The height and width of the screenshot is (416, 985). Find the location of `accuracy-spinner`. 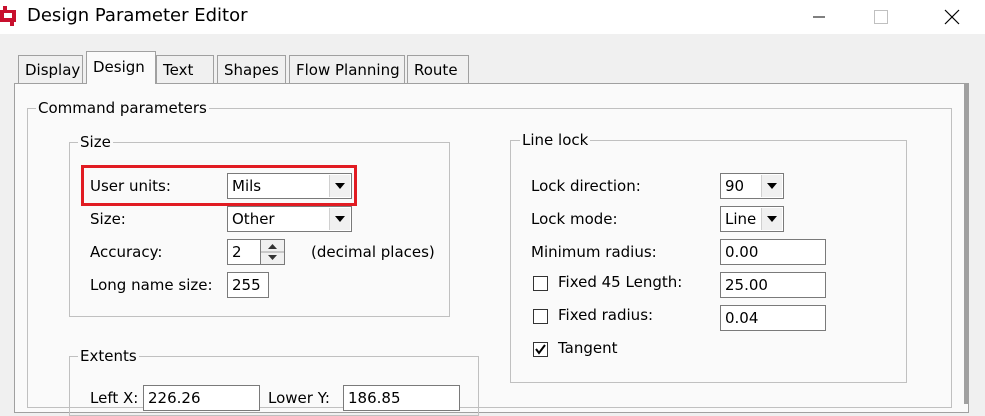

accuracy-spinner is located at coordinates (272, 252).